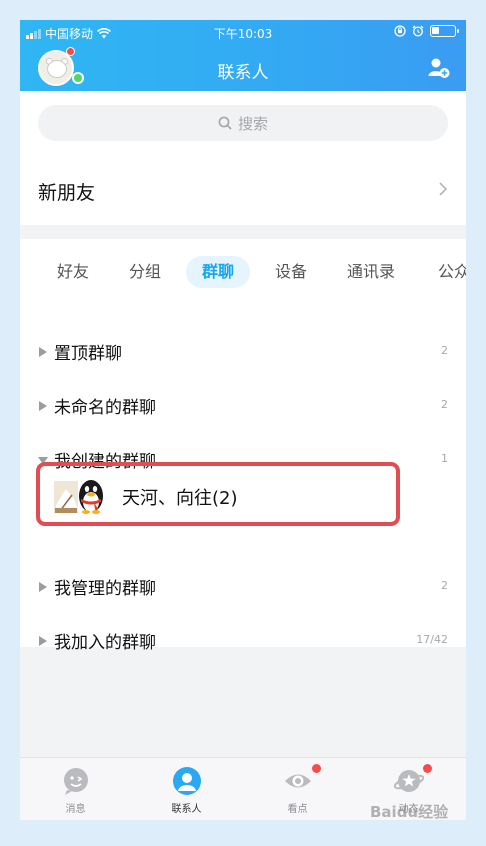 The height and width of the screenshot is (846, 486). What do you see at coordinates (243, 352) in the screenshot?
I see `group-category-pinned: 置顶群聊 2` at bounding box center [243, 352].